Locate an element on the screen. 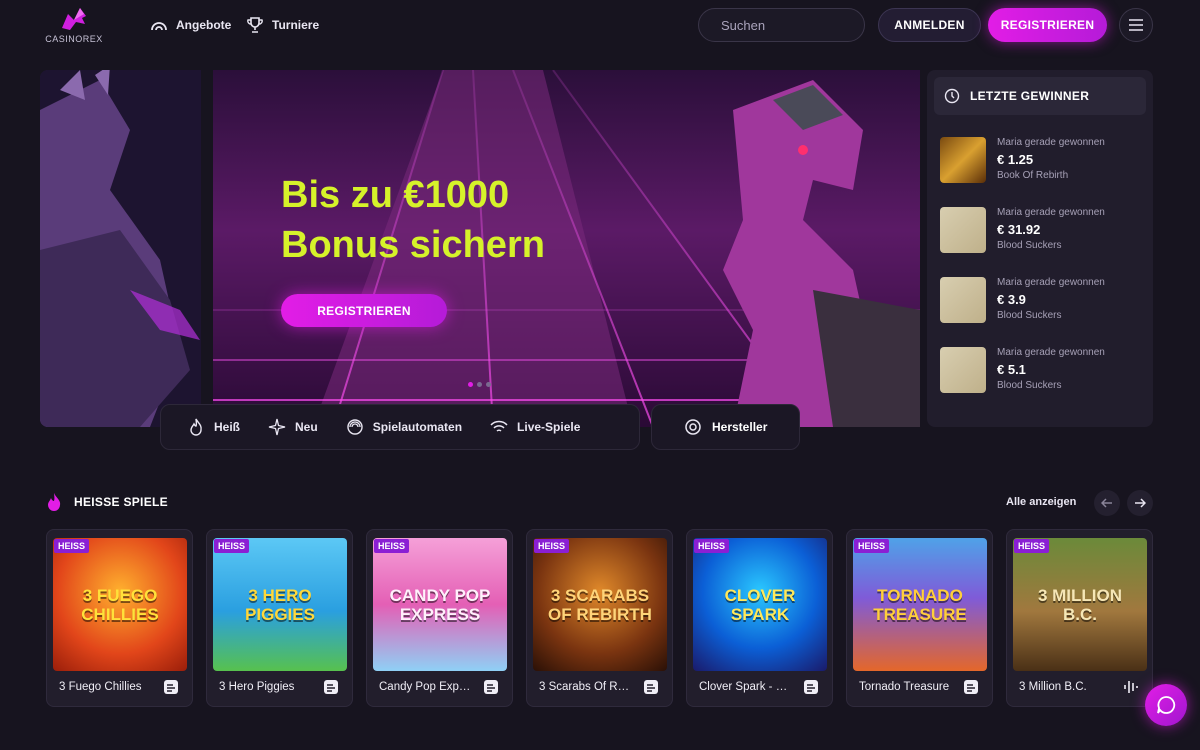 Image resolution: width=1200 pixels, height=750 pixels. game-thumbnail: TORNADO TREASURE is located at coordinates (920, 604).